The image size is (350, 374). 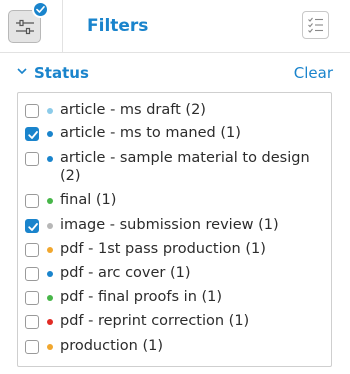 I want to click on status-filter-label: final (1), so click(x=88, y=200).